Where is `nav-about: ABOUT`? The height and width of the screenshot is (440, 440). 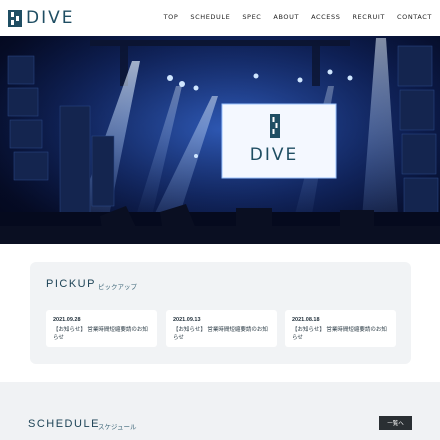
nav-about: ABOUT is located at coordinates (286, 17).